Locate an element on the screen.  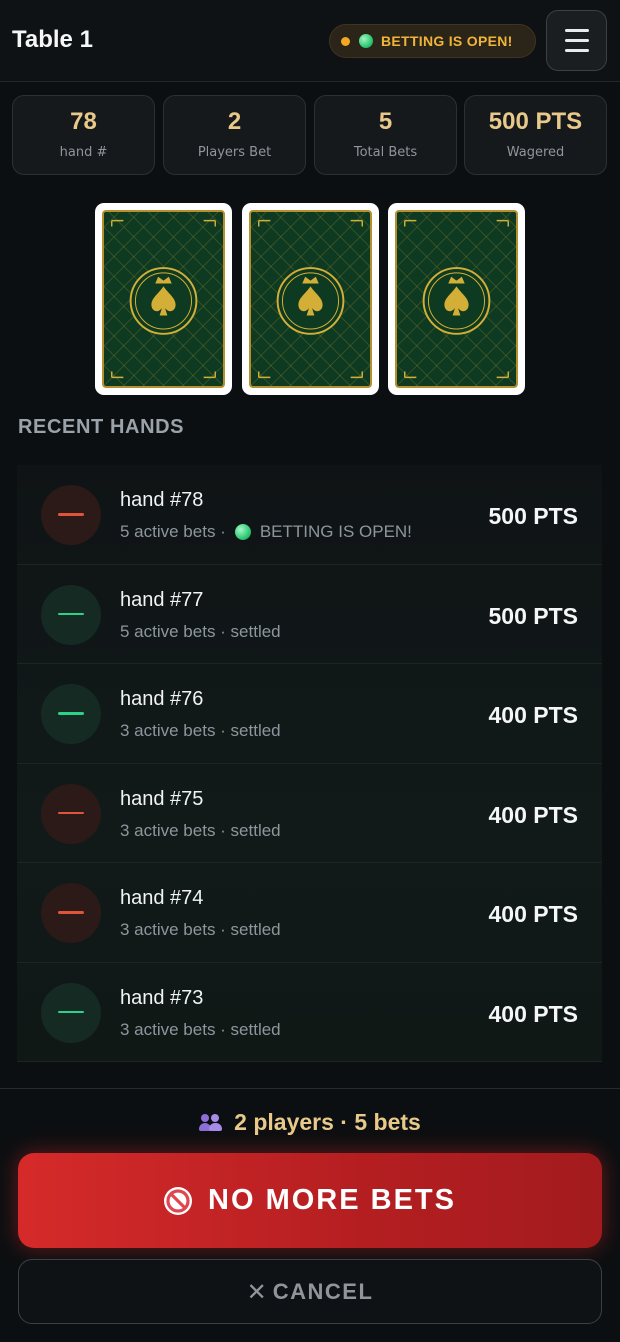
stat-total-bets: 5 Total Bets is located at coordinates (385, 135).